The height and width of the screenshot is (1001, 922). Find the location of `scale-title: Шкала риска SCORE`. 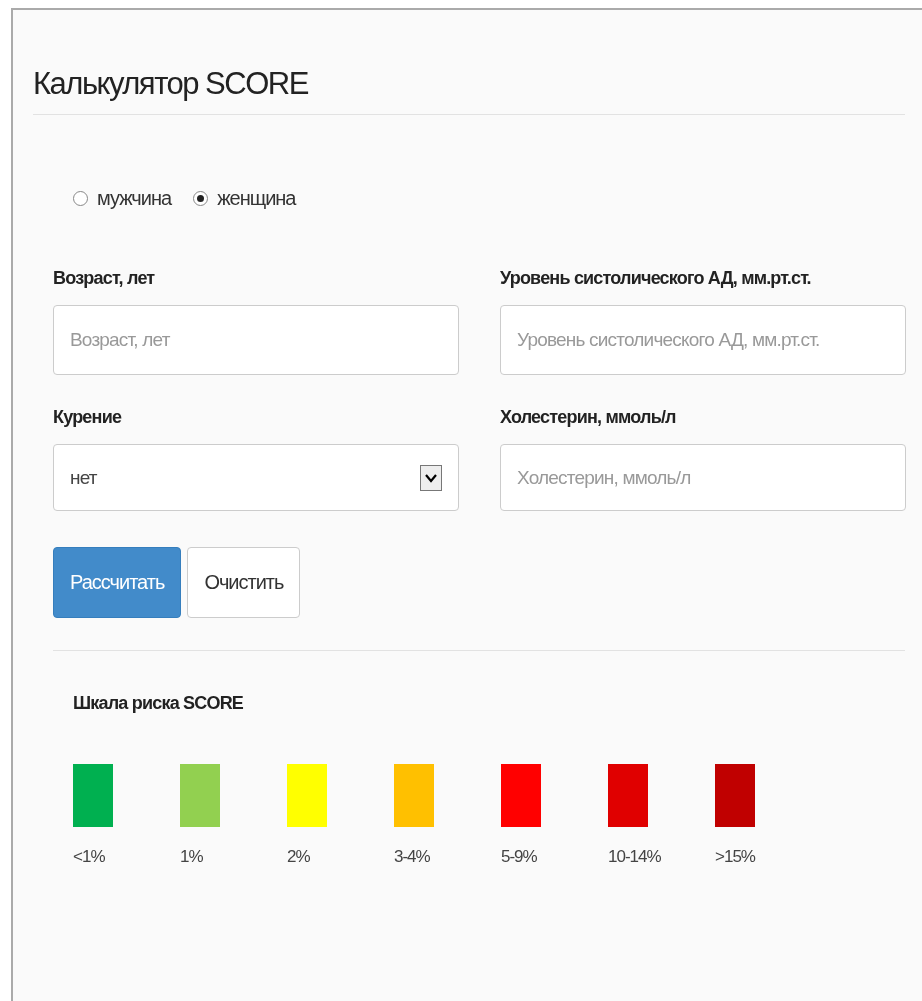

scale-title: Шкала риска SCORE is located at coordinates (159, 703).